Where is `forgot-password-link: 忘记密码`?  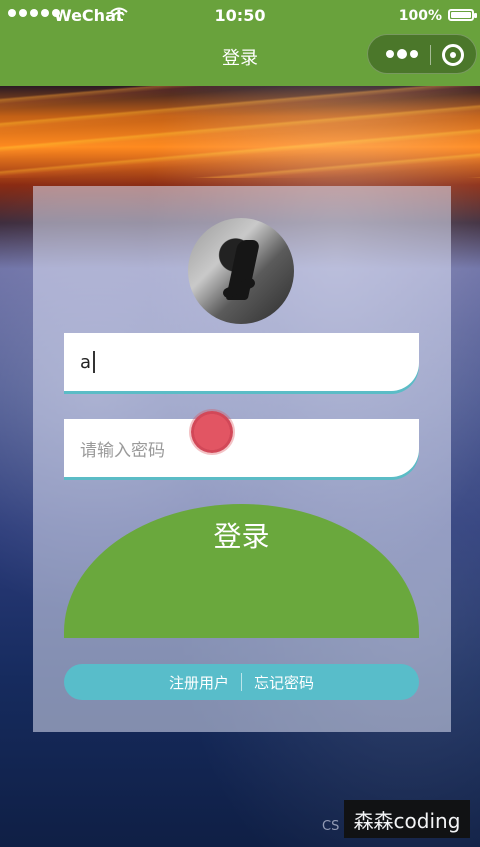 forgot-password-link: 忘记密码 is located at coordinates (284, 682).